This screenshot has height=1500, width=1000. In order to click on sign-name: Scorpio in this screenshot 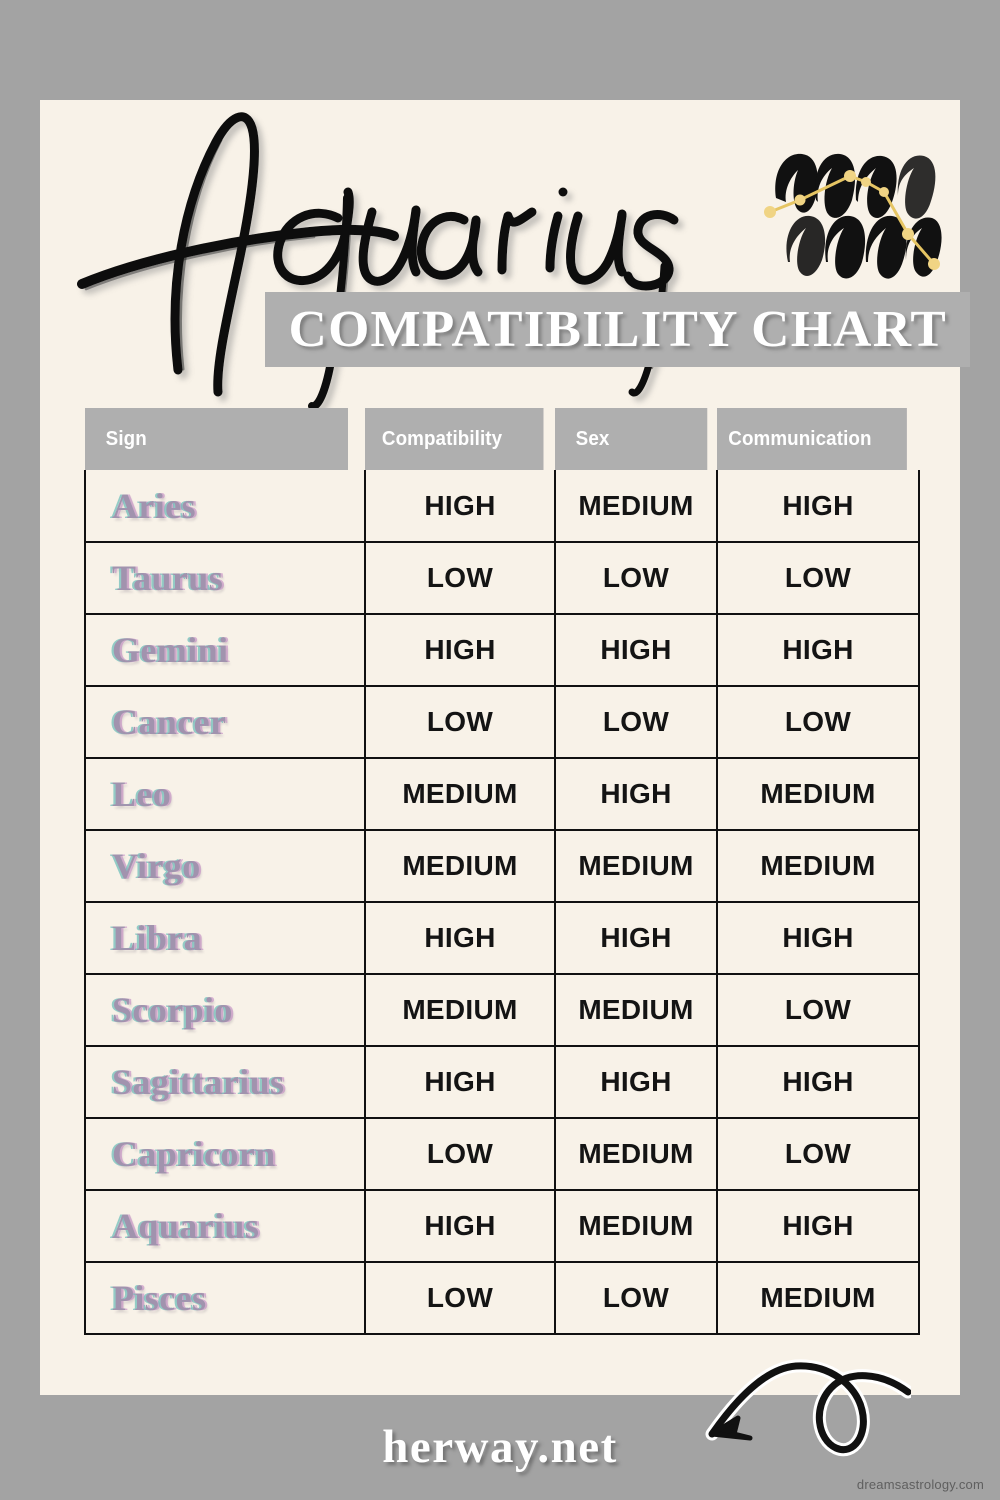, I will do `click(172, 1010)`.